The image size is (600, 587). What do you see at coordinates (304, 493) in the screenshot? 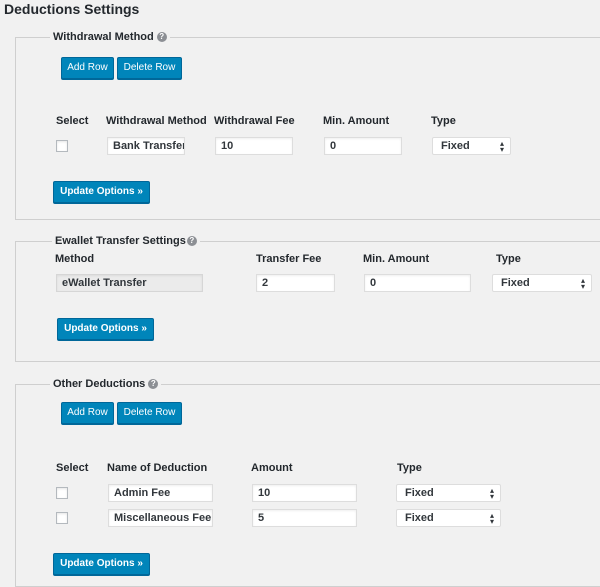
I see `deduction-amount-input: 10` at bounding box center [304, 493].